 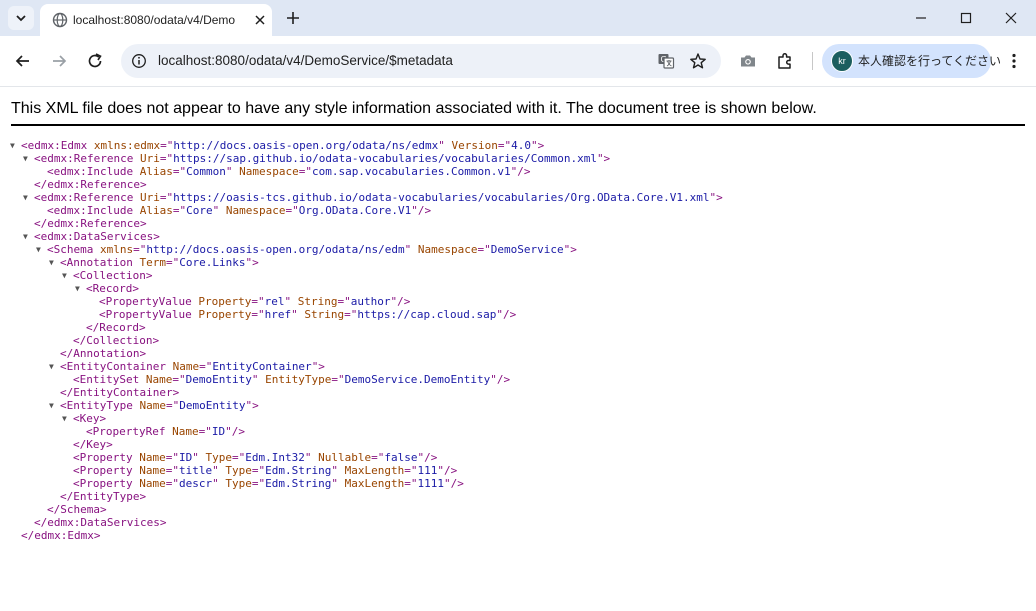 What do you see at coordinates (185, 431) in the screenshot?
I see `xml-attr-name: Name` at bounding box center [185, 431].